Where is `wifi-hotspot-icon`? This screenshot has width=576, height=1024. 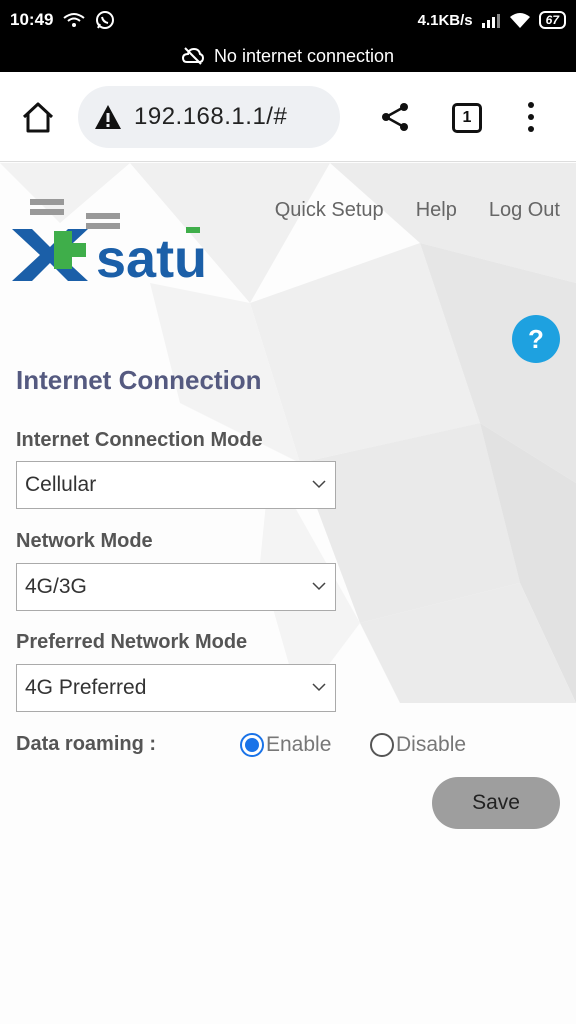 wifi-hotspot-icon is located at coordinates (74, 20).